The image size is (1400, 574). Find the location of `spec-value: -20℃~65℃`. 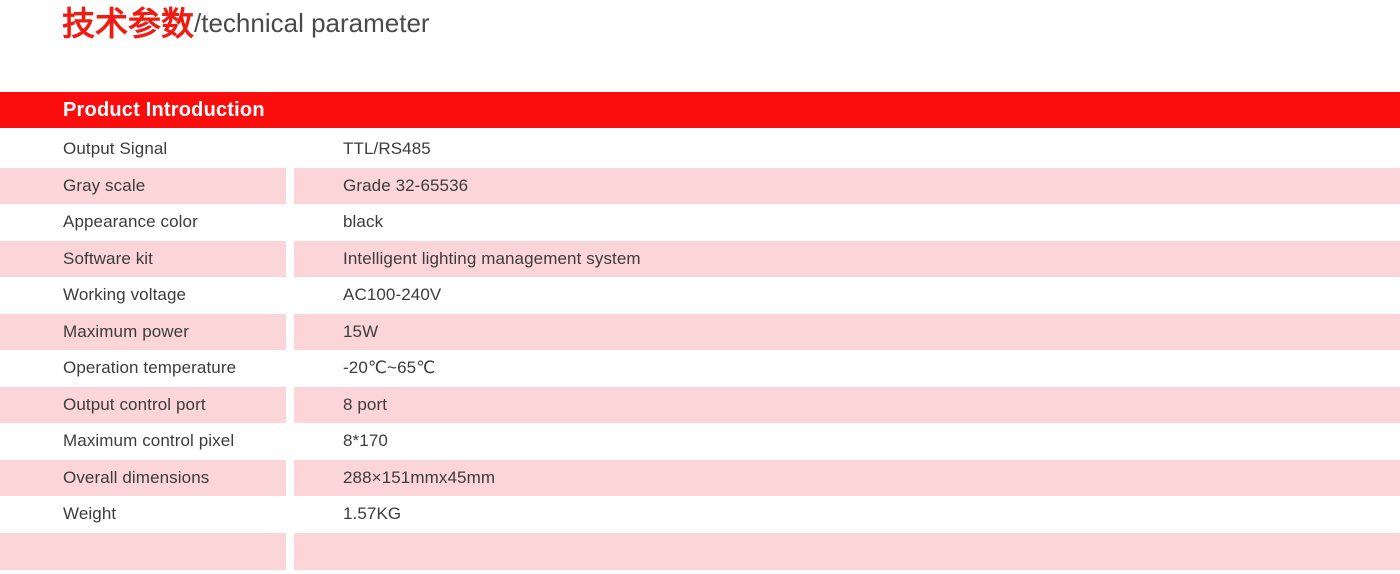

spec-value: -20℃~65℃ is located at coordinates (389, 368).